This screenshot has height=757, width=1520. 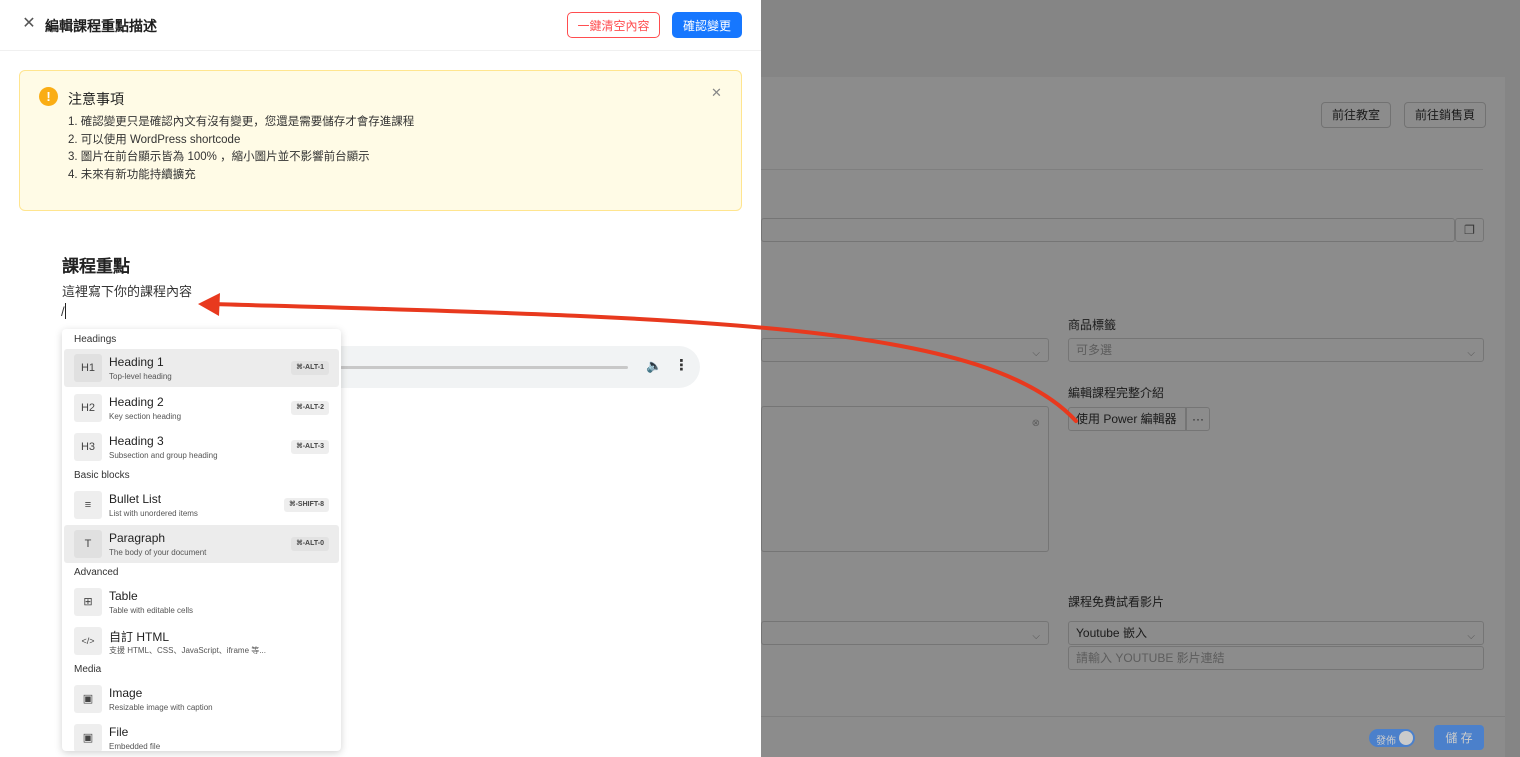 What do you see at coordinates (119, 732) in the screenshot?
I see `menu-item-title: File` at bounding box center [119, 732].